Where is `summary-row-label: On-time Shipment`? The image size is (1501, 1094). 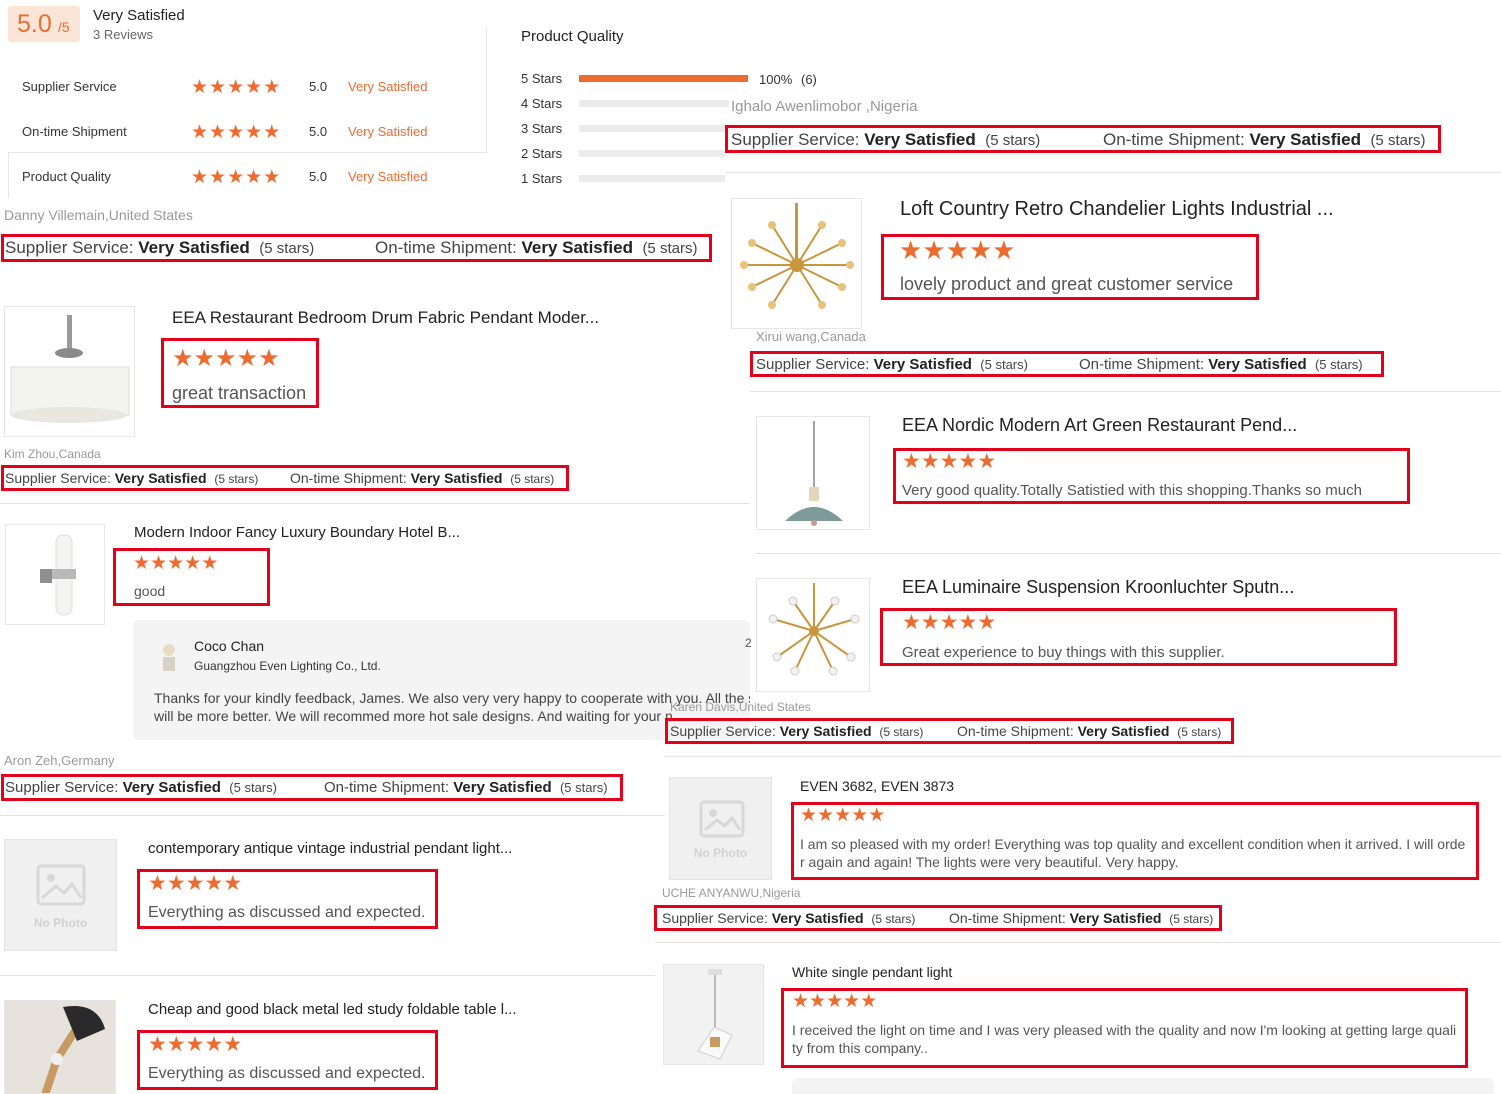
summary-row-label: On-time Shipment is located at coordinates (74, 131).